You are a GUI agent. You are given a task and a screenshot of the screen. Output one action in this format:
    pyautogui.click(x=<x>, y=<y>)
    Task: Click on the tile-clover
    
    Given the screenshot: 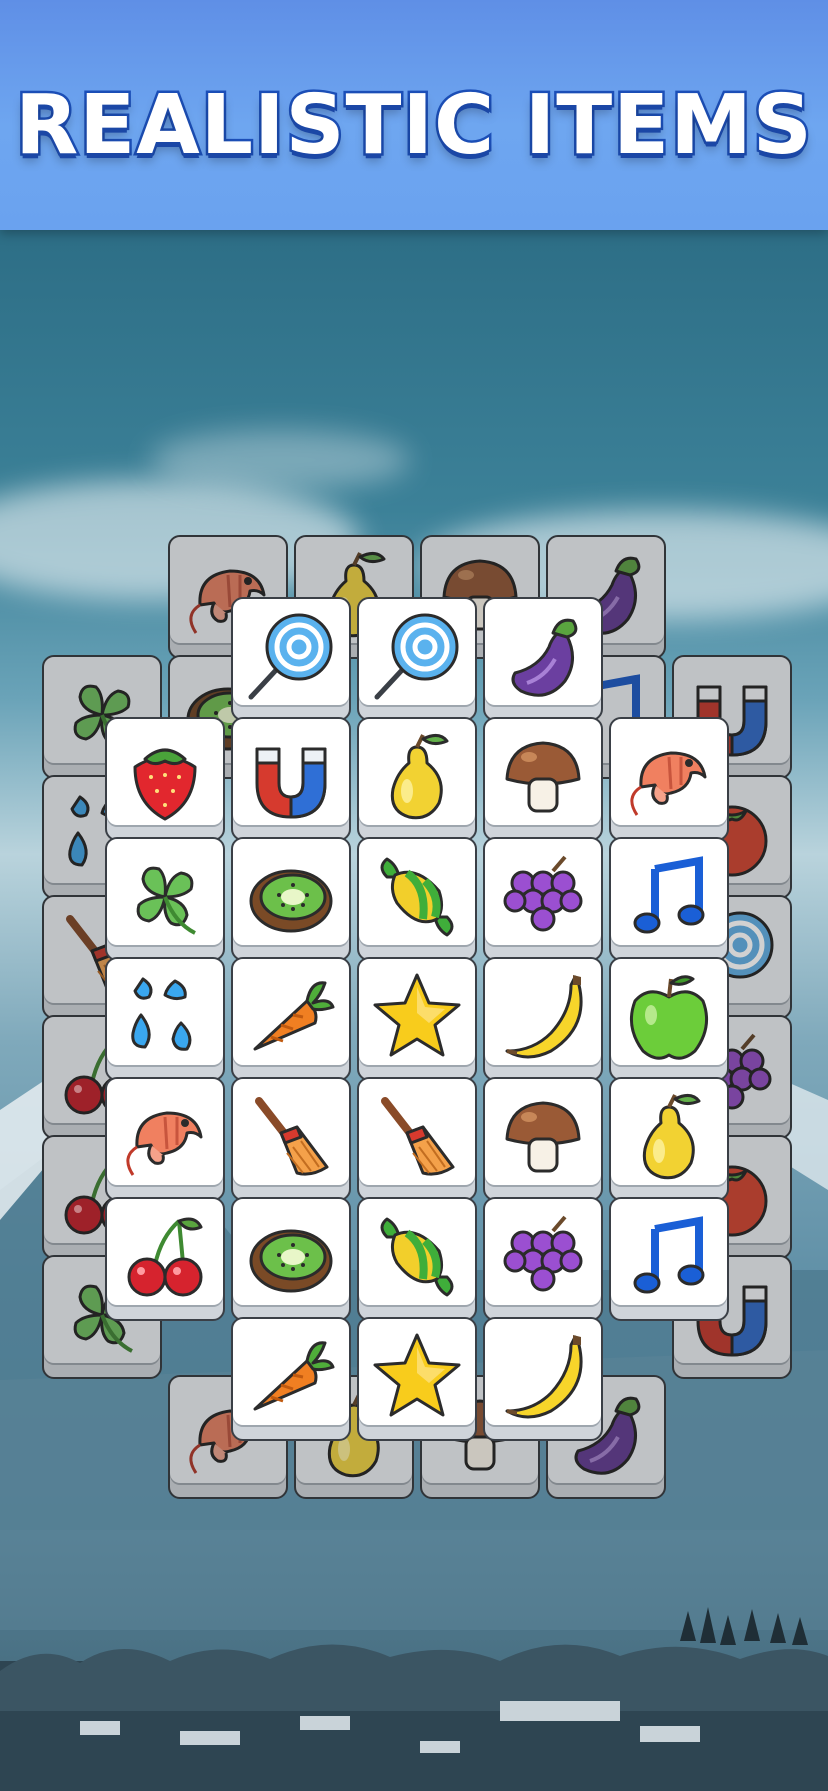 What is the action you would take?
    pyautogui.click(x=165, y=899)
    